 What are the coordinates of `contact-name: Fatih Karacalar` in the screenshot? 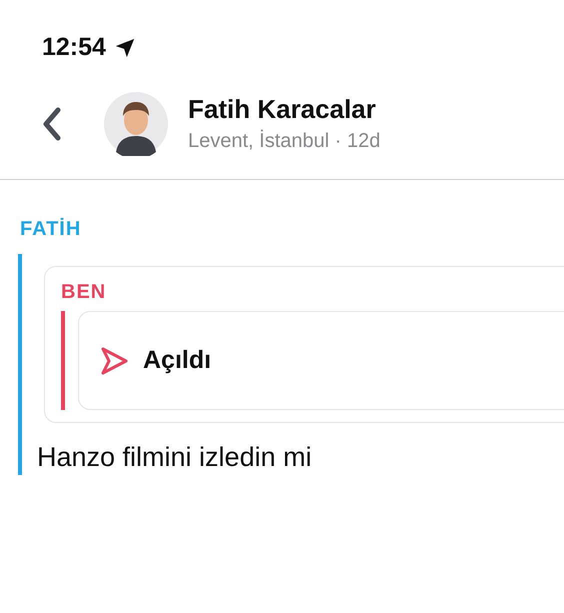 It's located at (282, 109).